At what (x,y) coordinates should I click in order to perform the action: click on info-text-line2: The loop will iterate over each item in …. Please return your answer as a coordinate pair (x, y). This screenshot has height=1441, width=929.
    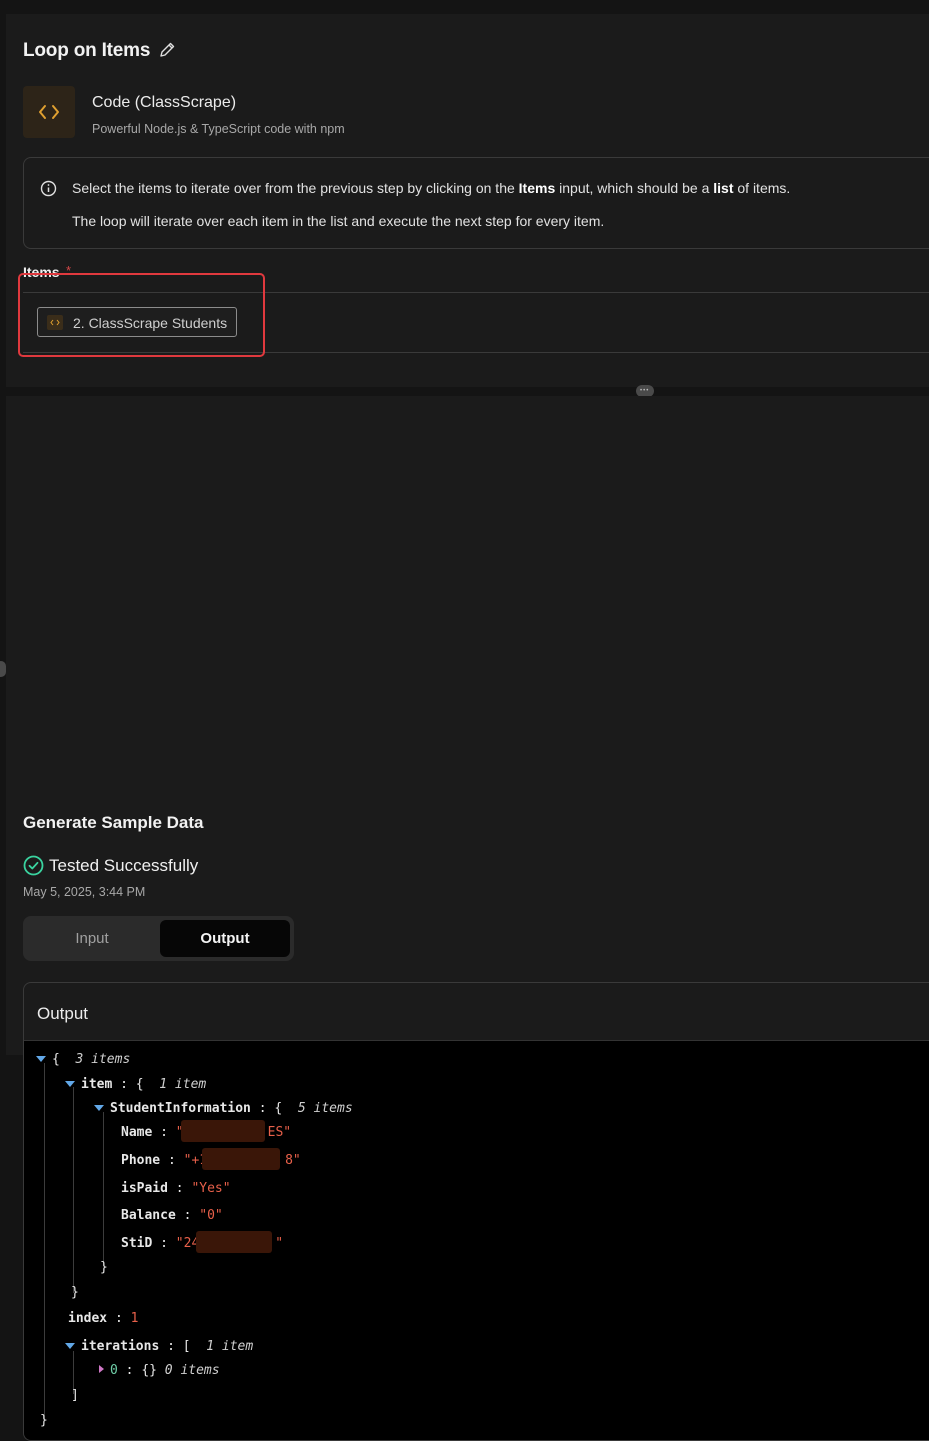
    Looking at the image, I should click on (338, 221).